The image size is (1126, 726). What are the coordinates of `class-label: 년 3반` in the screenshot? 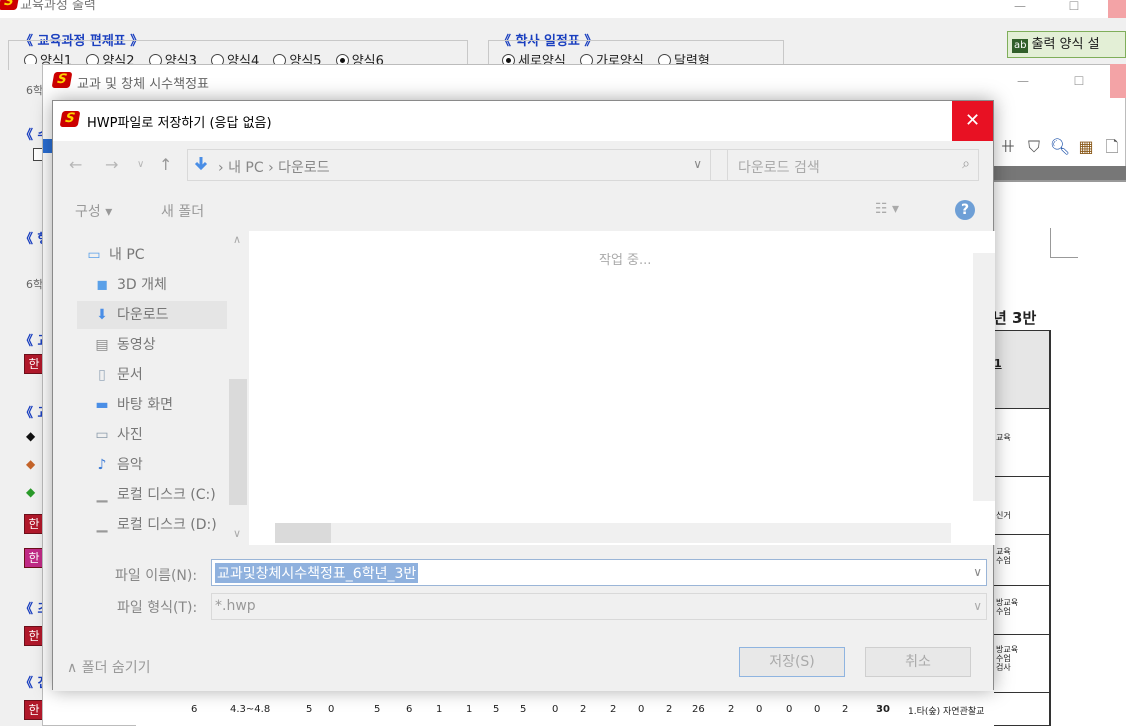 It's located at (1015, 318).